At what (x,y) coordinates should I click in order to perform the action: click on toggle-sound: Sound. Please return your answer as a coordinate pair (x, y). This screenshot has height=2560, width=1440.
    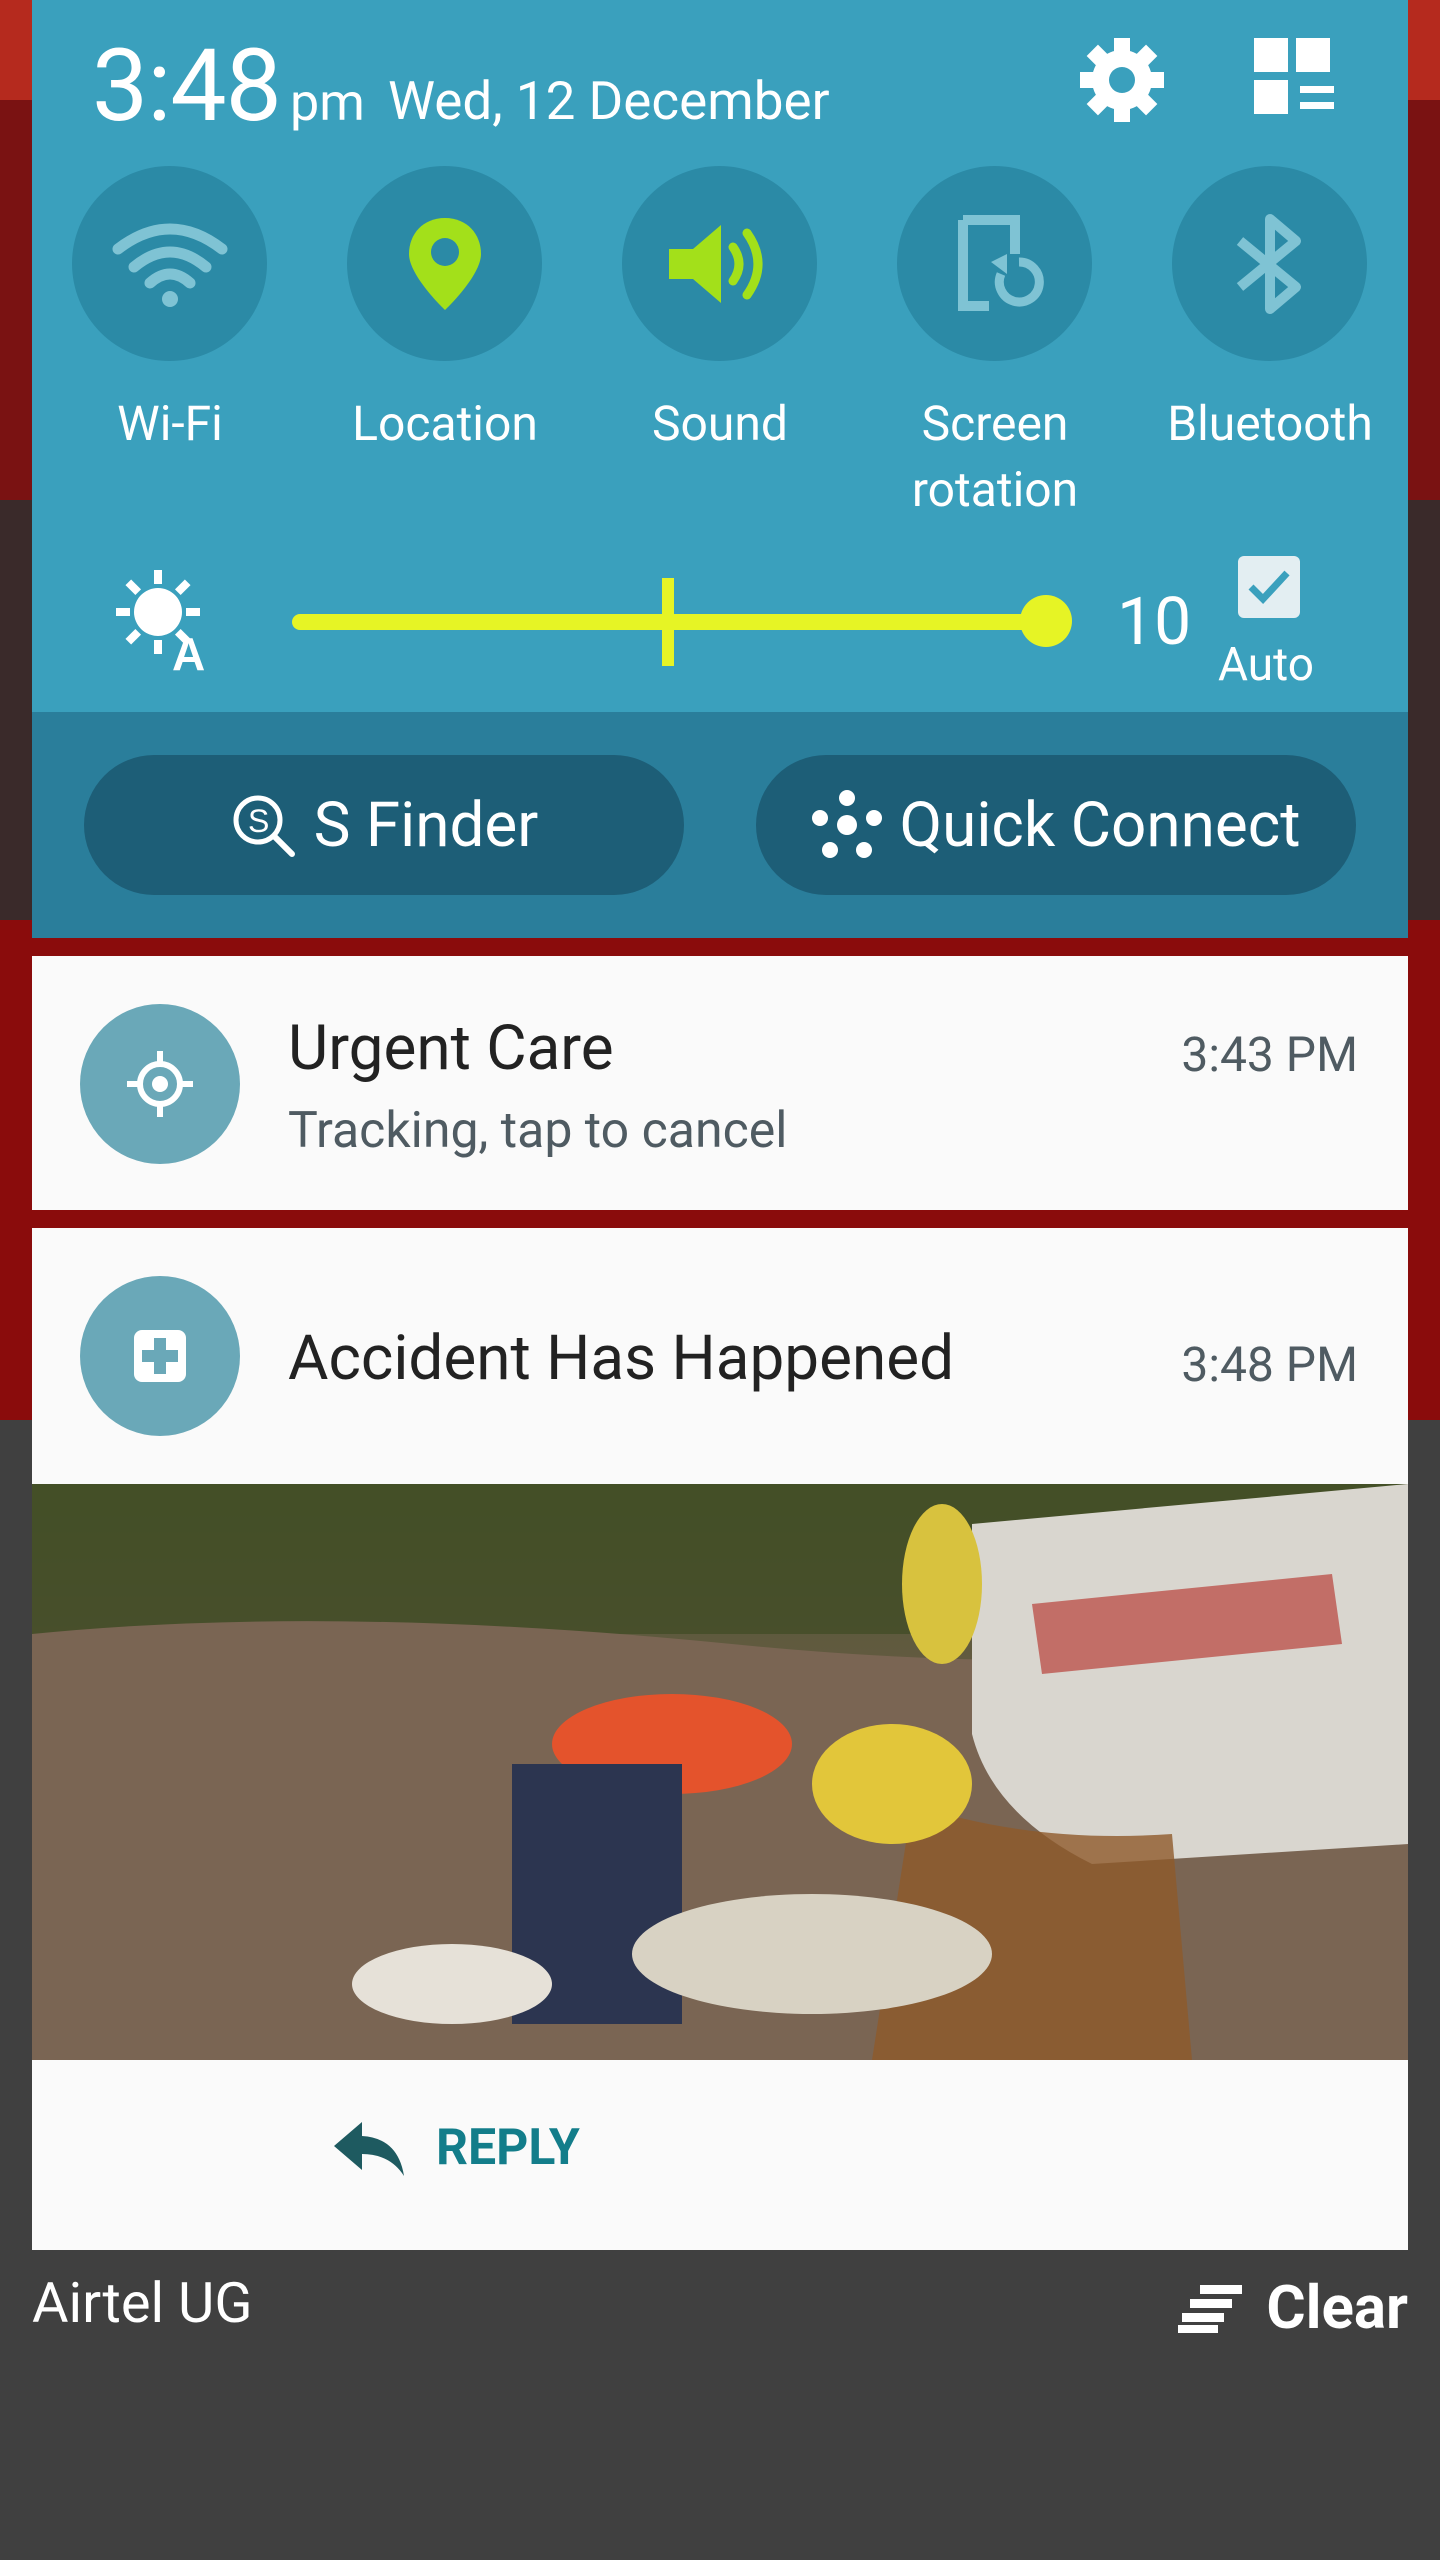
    Looking at the image, I should click on (719, 311).